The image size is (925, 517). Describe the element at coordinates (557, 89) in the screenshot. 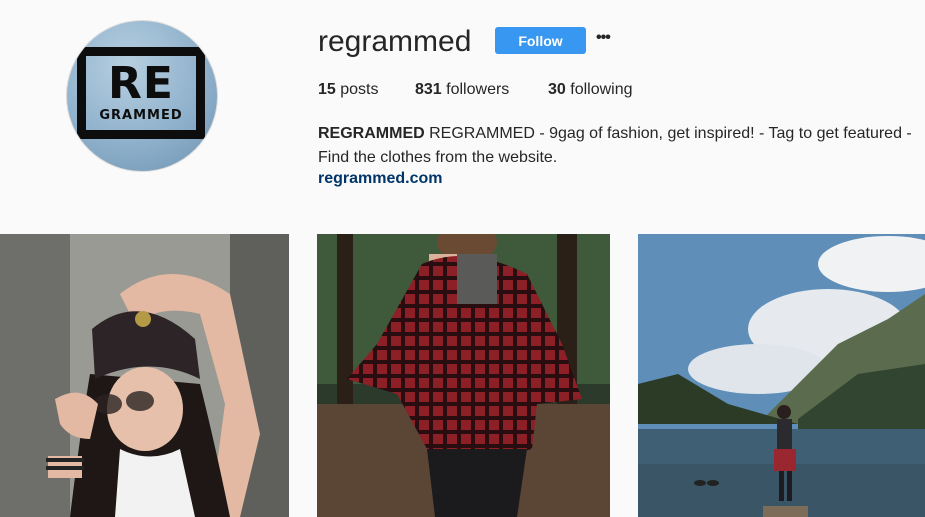

I see `following-count: 30` at that location.